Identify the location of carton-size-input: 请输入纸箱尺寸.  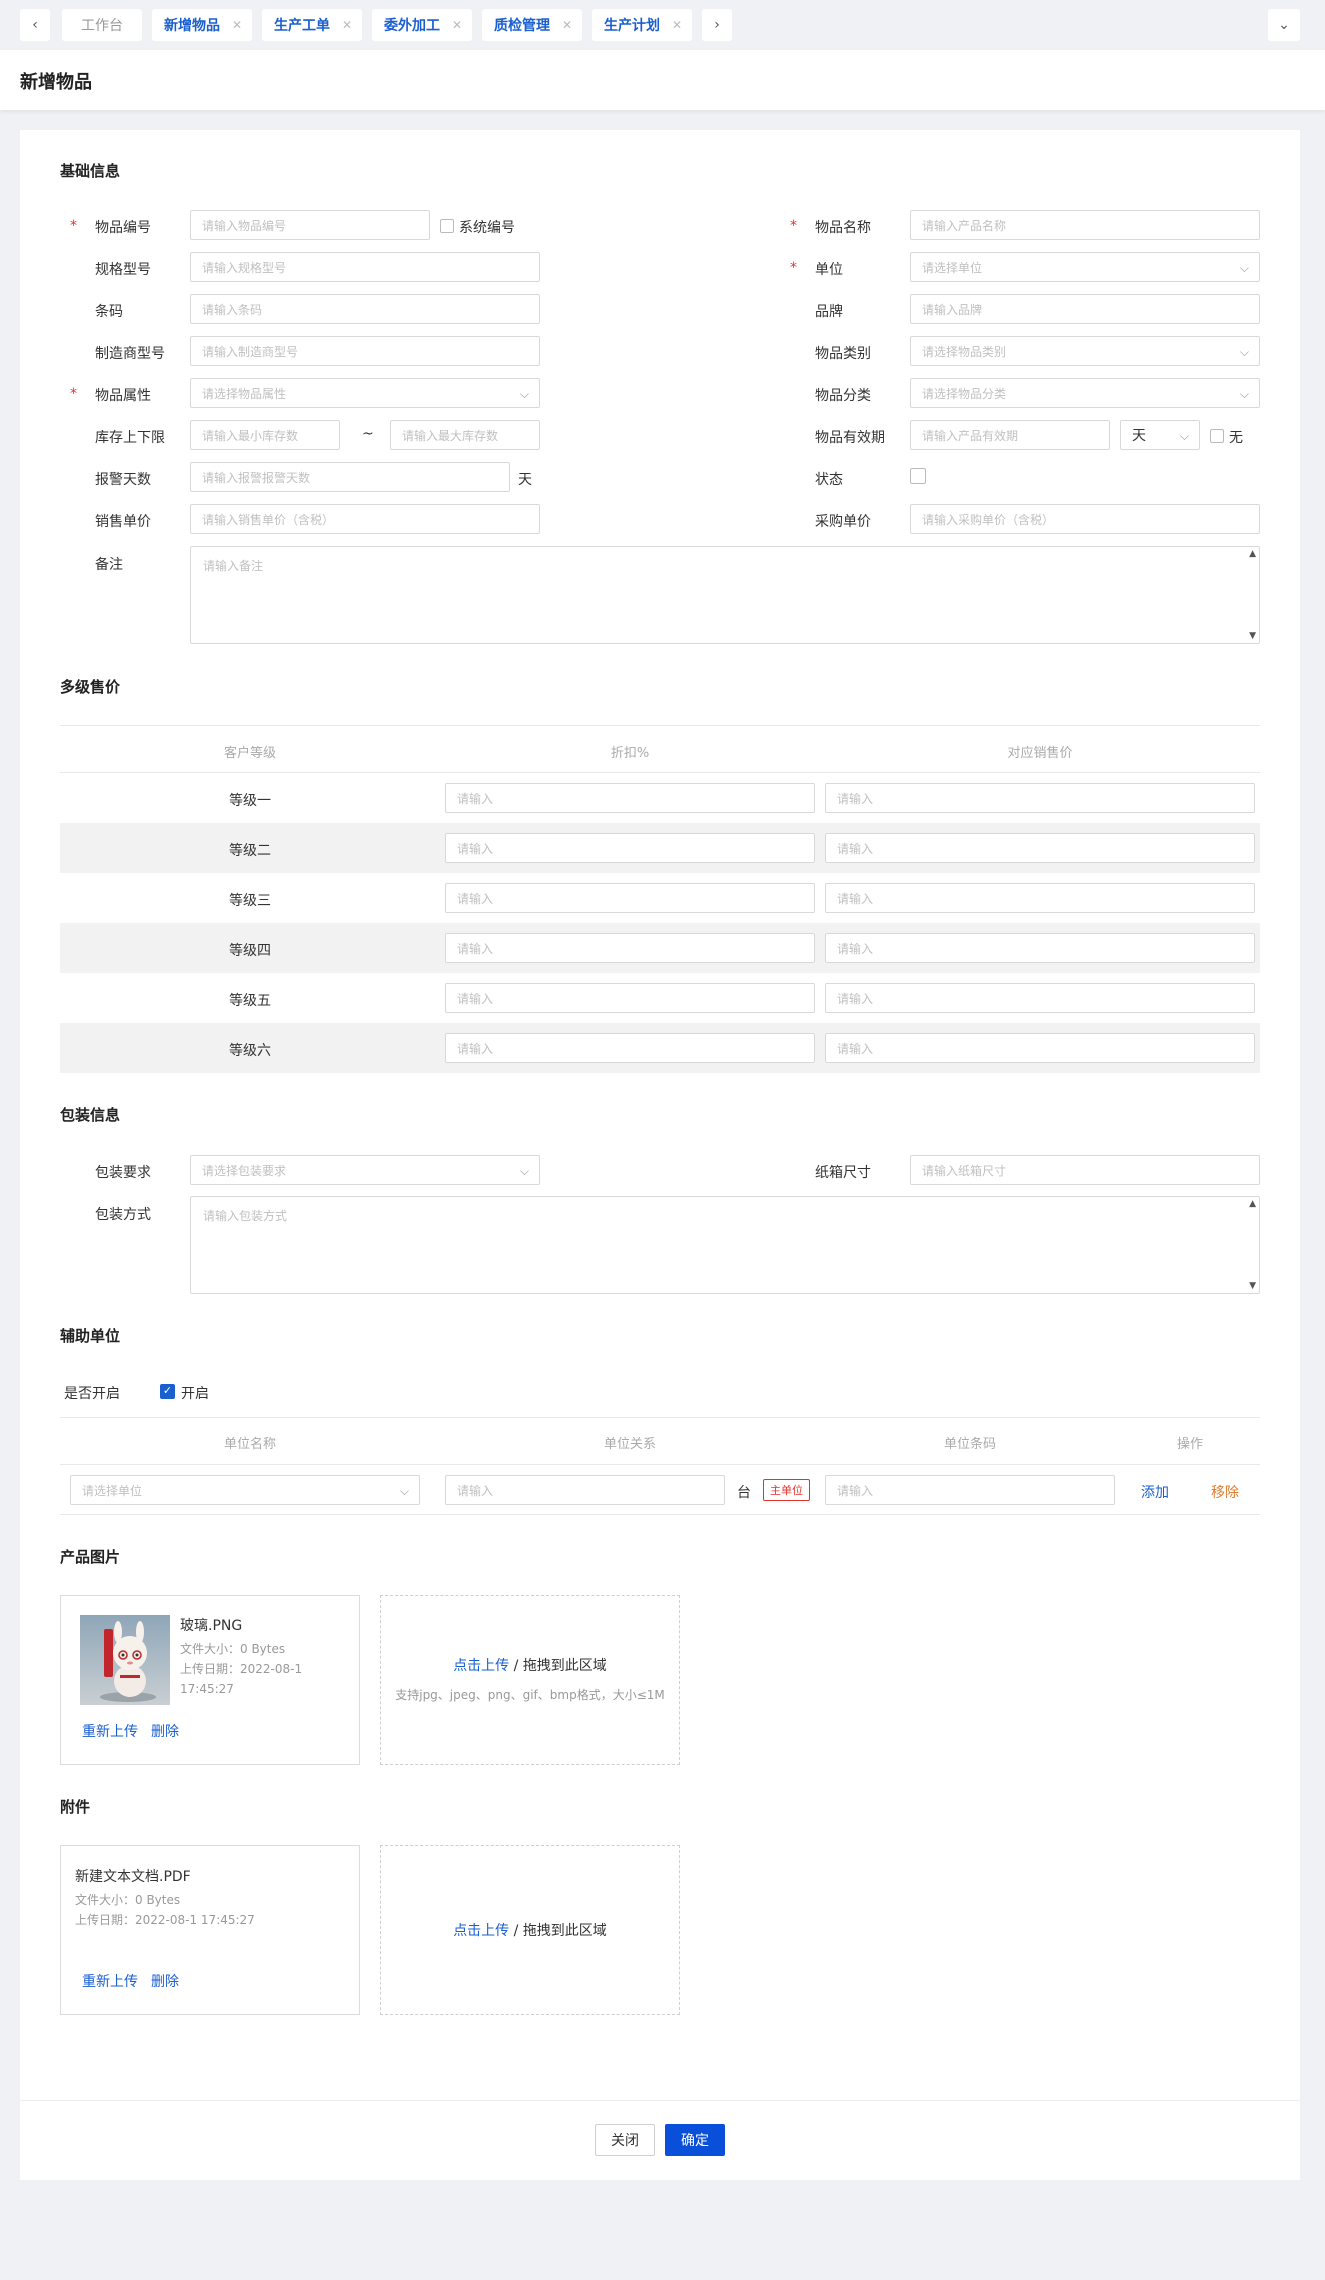
(1085, 1170).